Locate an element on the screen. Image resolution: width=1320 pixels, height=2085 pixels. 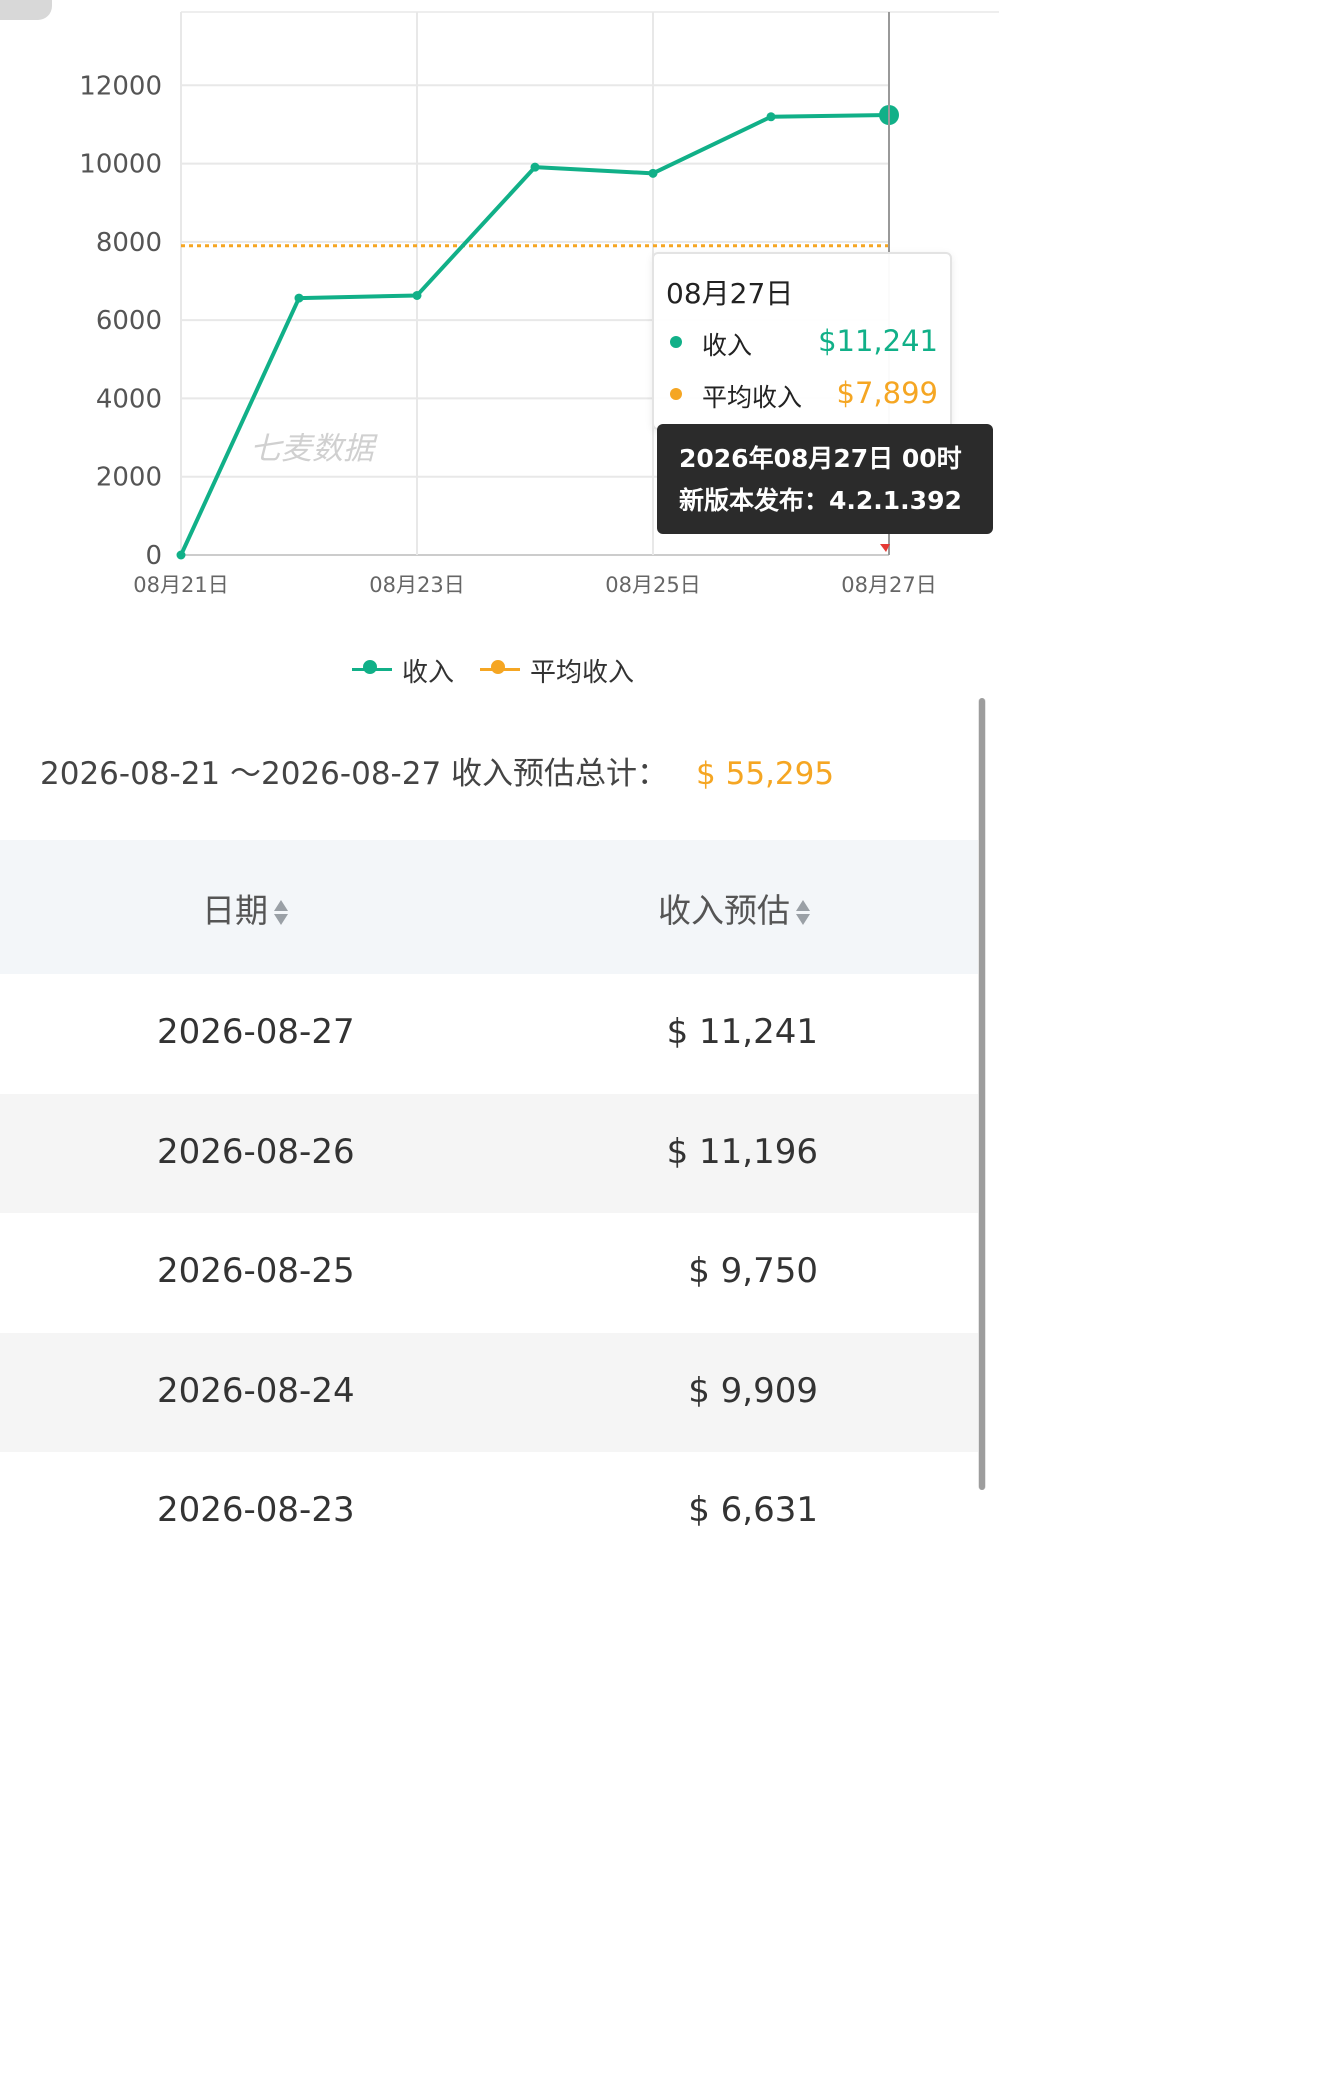
x-tick-label: 08月21日 is located at coordinates (180, 585).